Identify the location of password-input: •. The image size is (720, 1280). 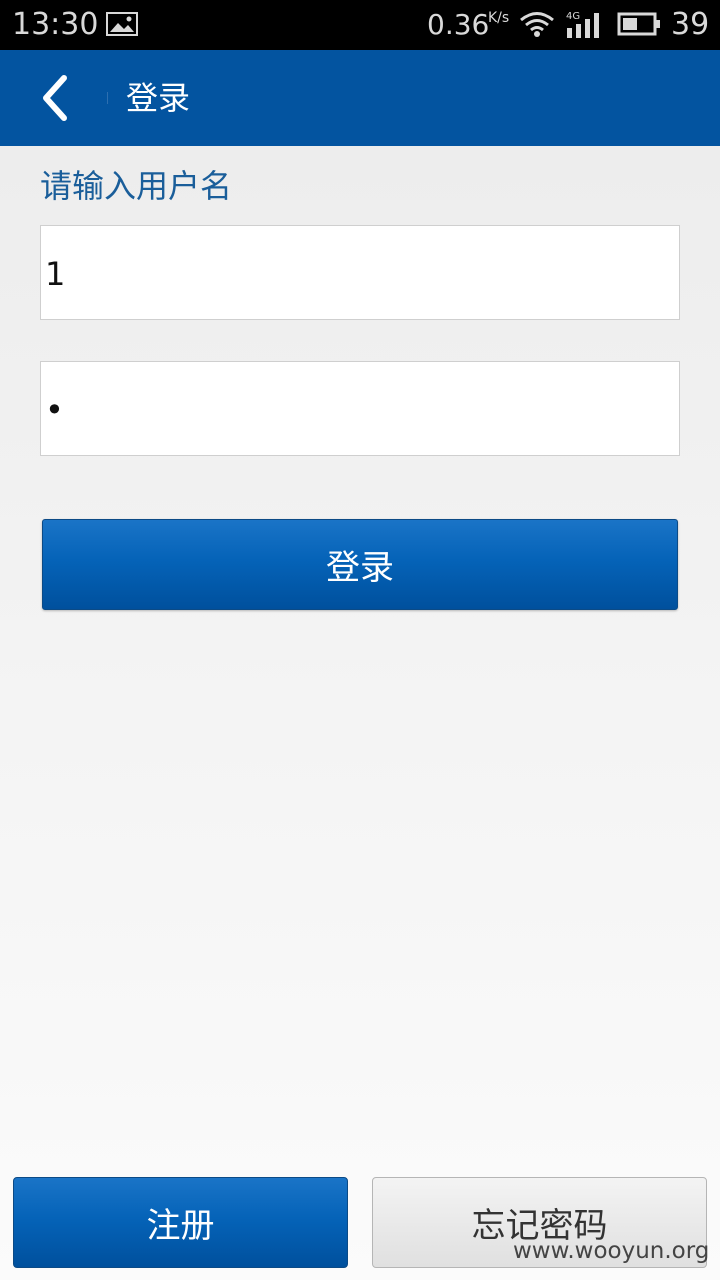
(360, 408).